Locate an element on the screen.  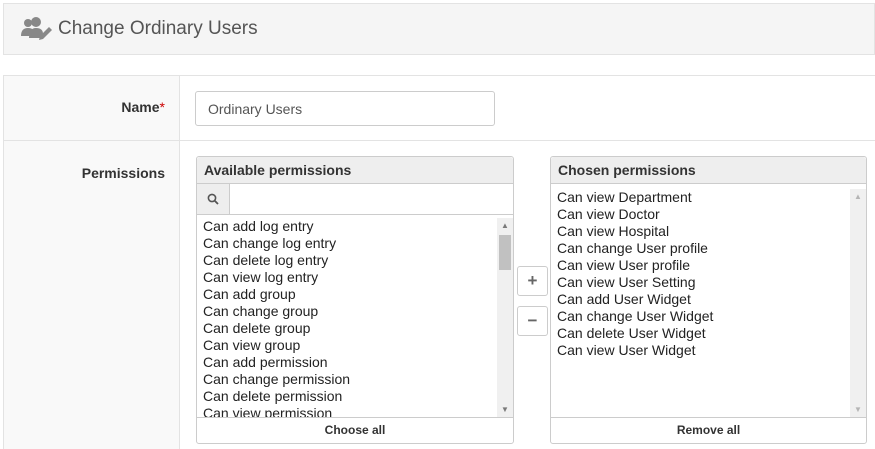
page-header: Change Ordinary Users is located at coordinates (439, 29).